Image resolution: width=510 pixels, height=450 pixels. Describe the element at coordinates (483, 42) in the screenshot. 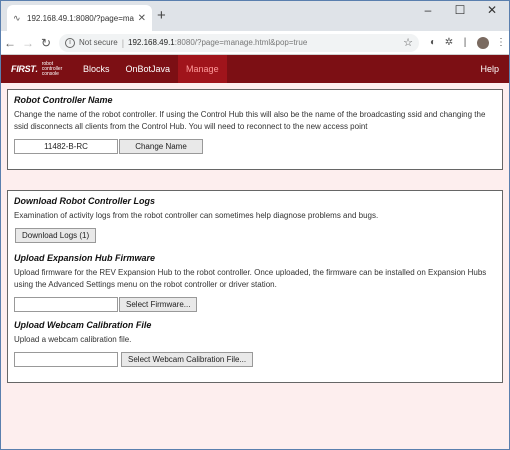

I see `avatar` at that location.